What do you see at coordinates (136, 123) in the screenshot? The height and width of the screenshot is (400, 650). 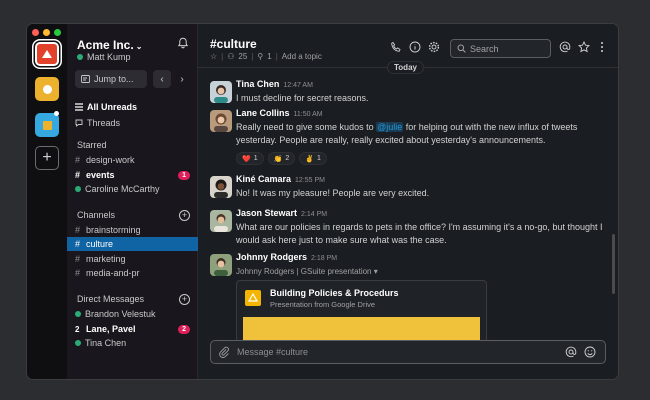 I see `sidebar-item-threads: Threads` at bounding box center [136, 123].